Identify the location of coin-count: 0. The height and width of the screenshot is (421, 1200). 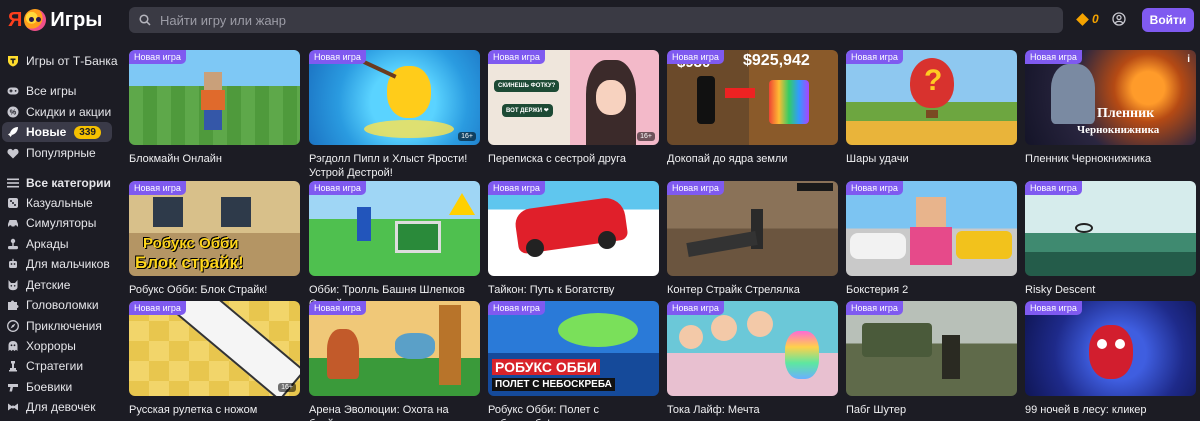
(1095, 19).